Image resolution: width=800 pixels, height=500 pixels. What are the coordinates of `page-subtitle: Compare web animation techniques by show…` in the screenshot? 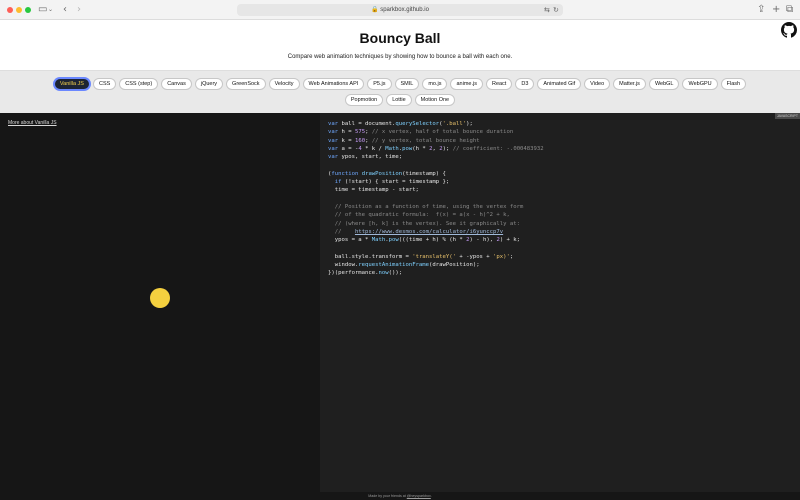 It's located at (400, 57).